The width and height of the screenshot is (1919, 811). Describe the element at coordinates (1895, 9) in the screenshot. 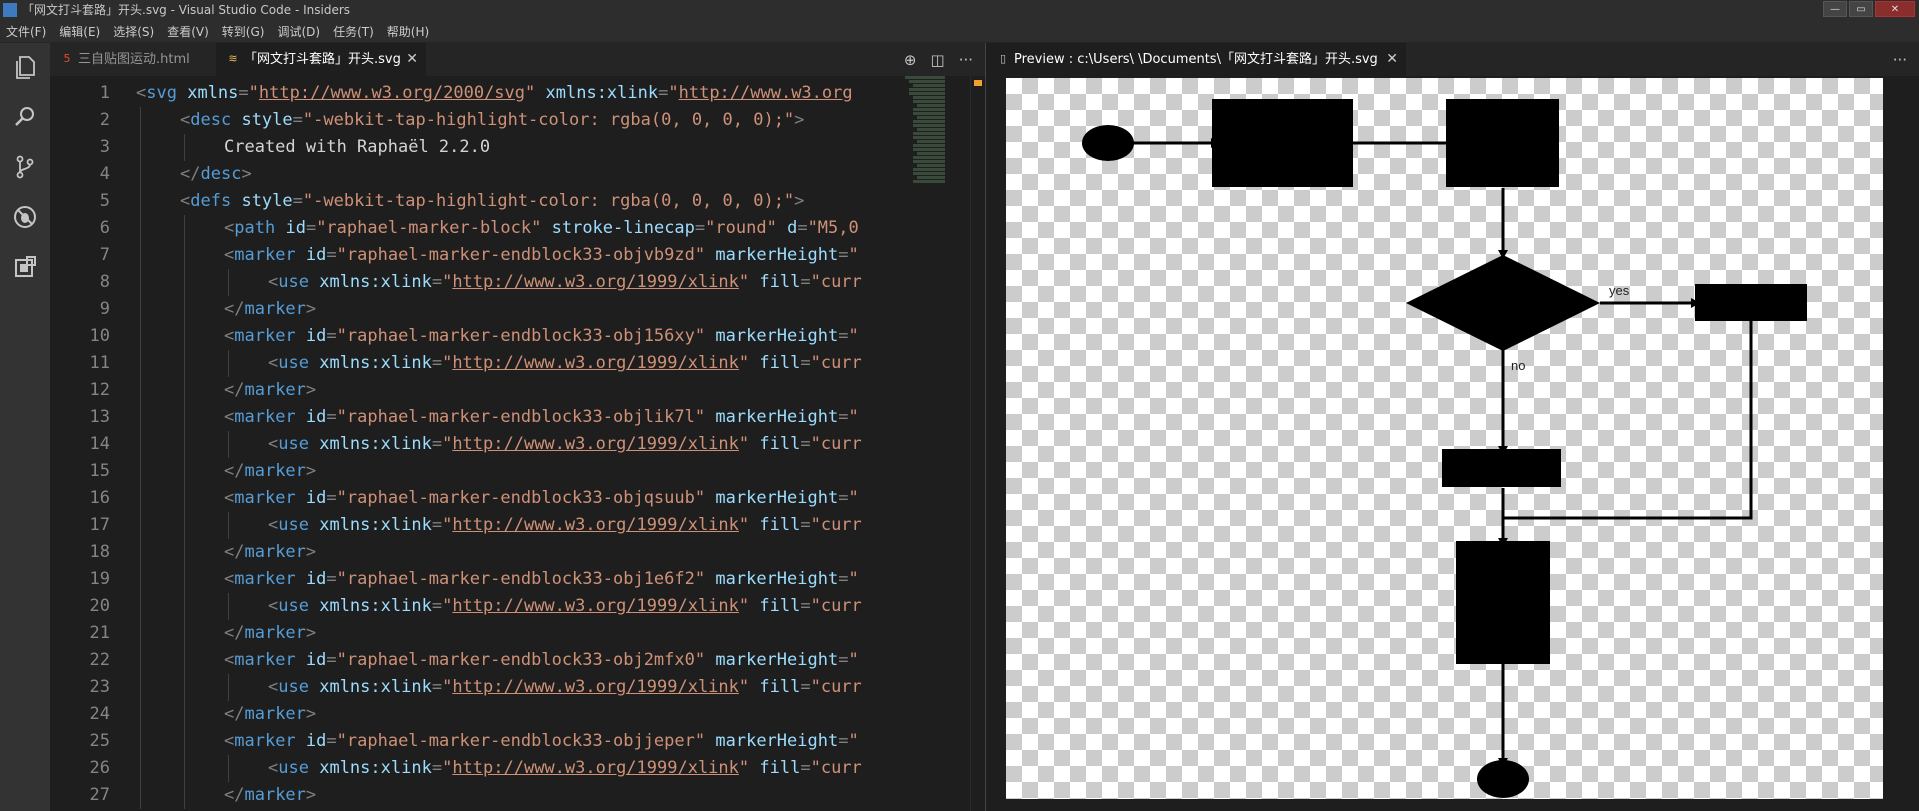

I see `close-window-button: ✕` at that location.